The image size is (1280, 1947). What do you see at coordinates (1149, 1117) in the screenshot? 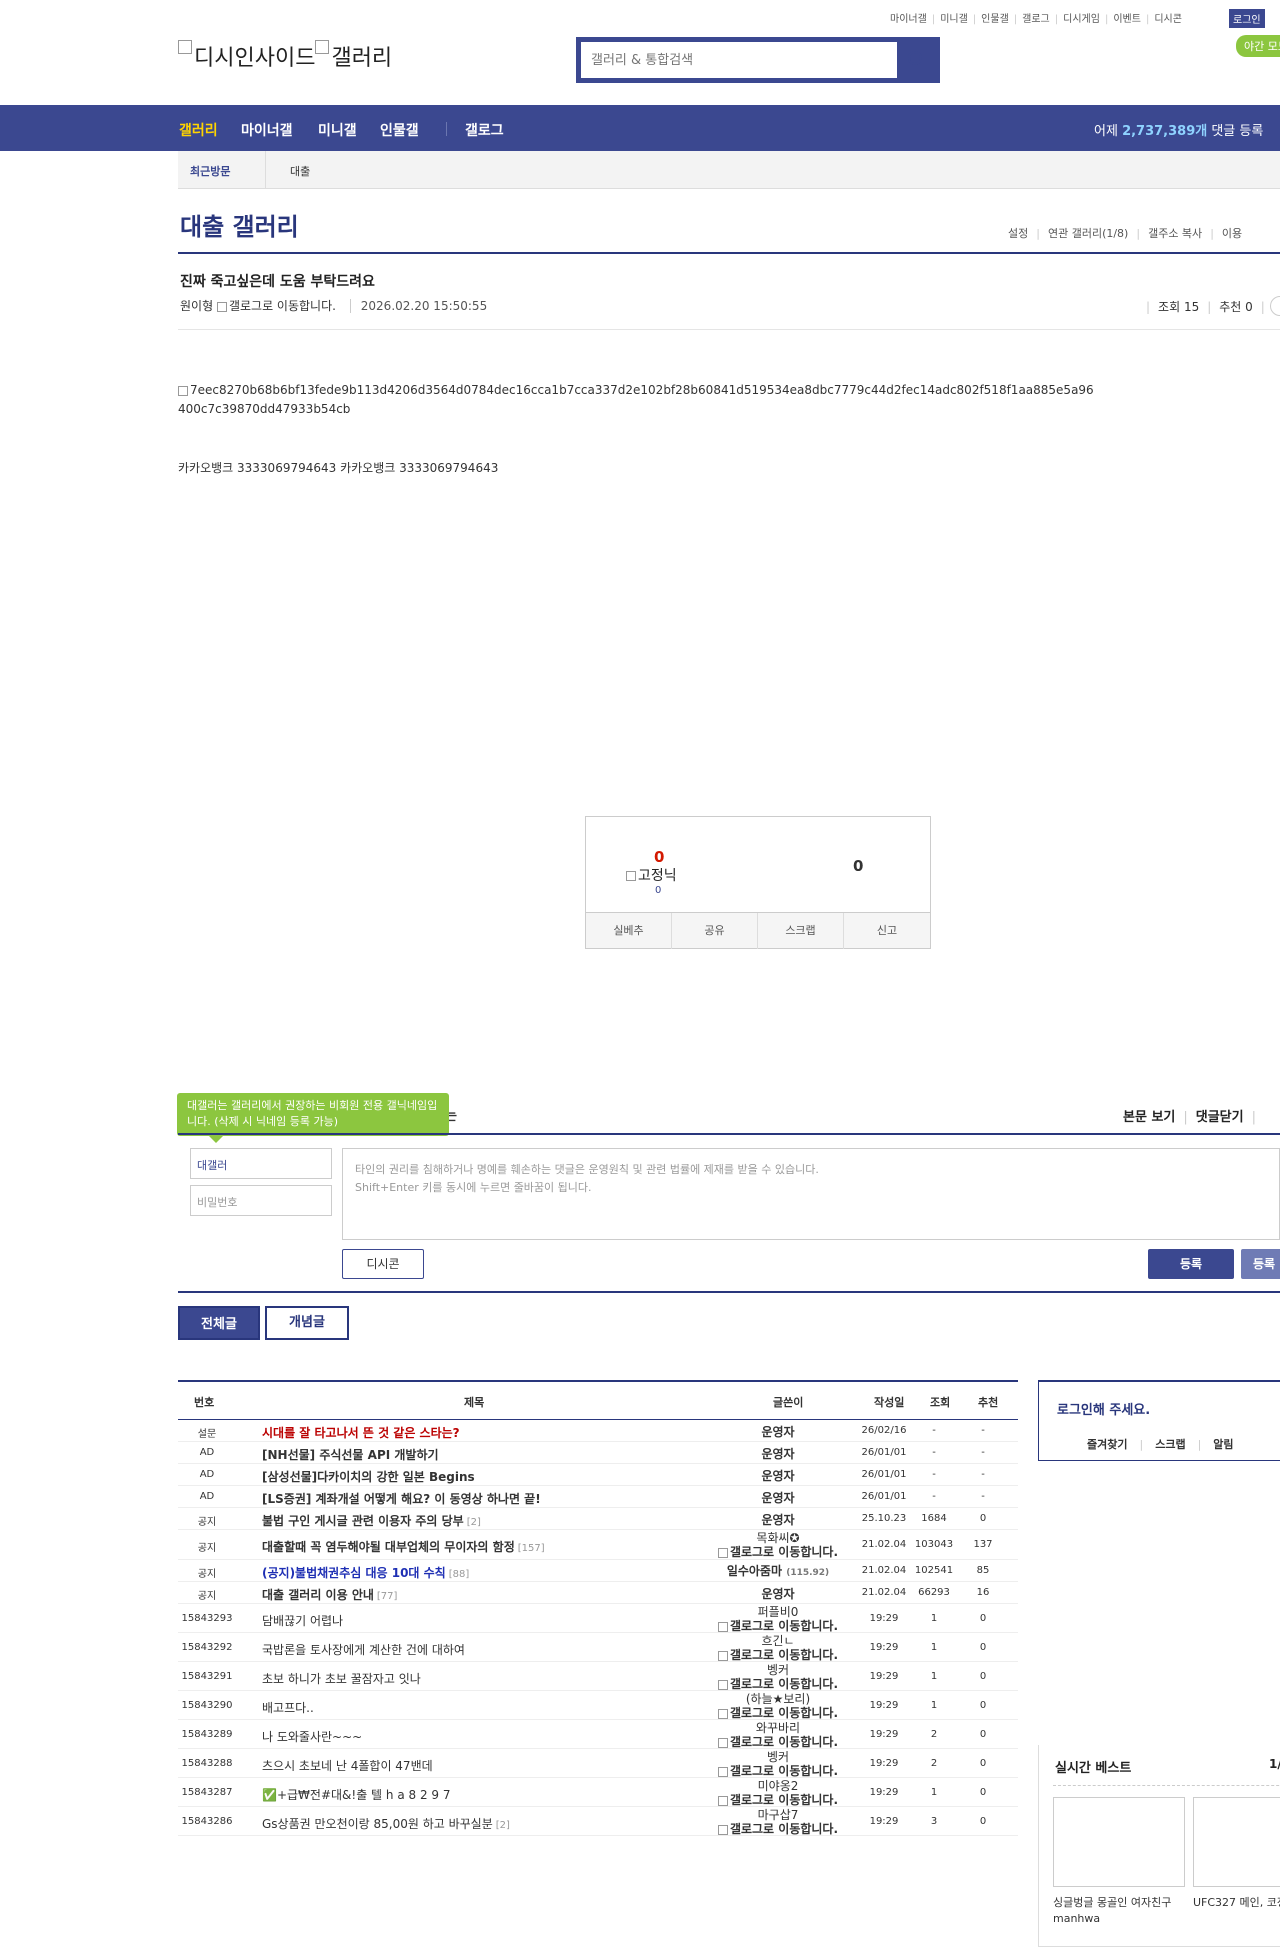
I see `view-body-link: 본문 보기` at bounding box center [1149, 1117].